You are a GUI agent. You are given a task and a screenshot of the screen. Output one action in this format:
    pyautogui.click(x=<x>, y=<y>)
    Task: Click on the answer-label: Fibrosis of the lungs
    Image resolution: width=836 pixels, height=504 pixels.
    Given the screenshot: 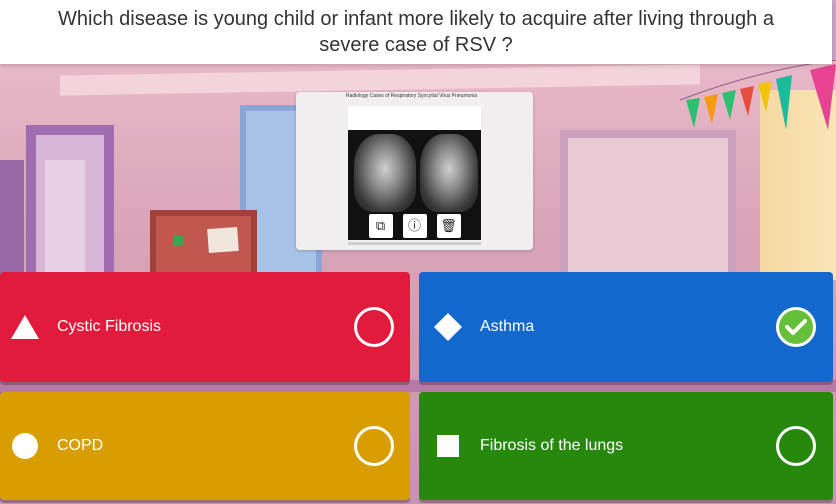 What is the action you would take?
    pyautogui.click(x=552, y=445)
    